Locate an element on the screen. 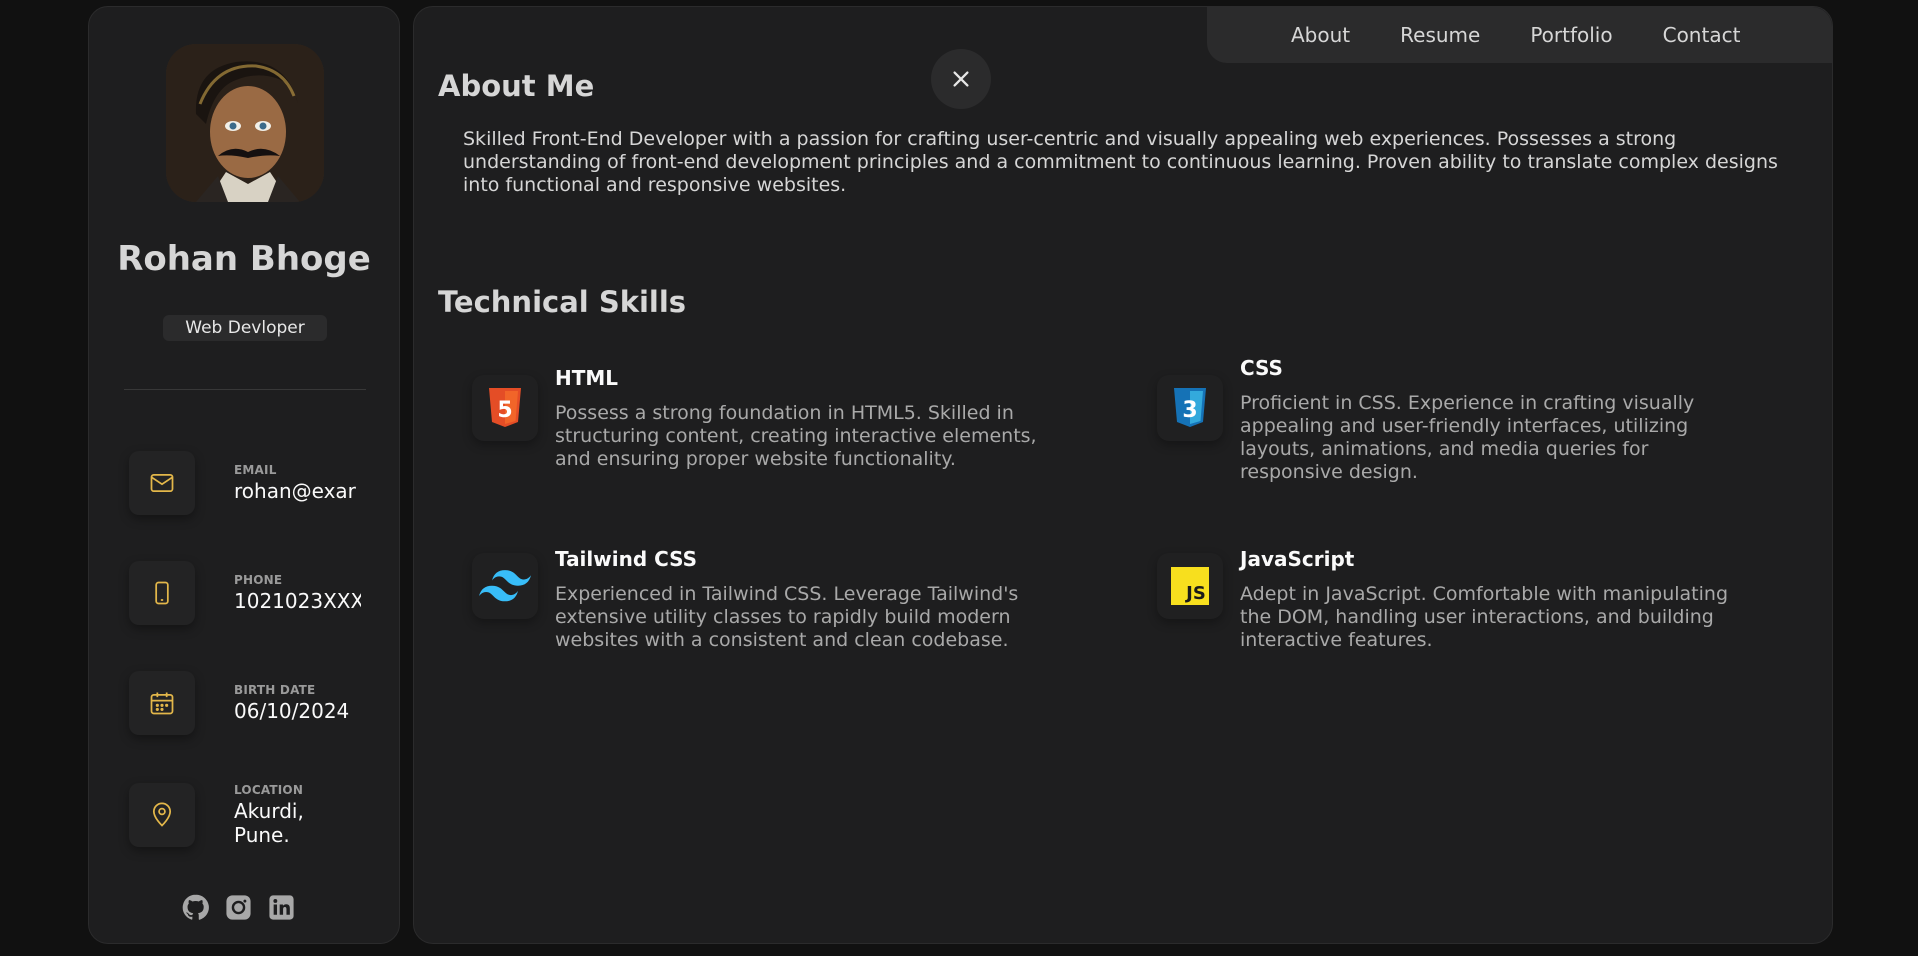  location-value: Akurdi, Pune. is located at coordinates (269, 823).